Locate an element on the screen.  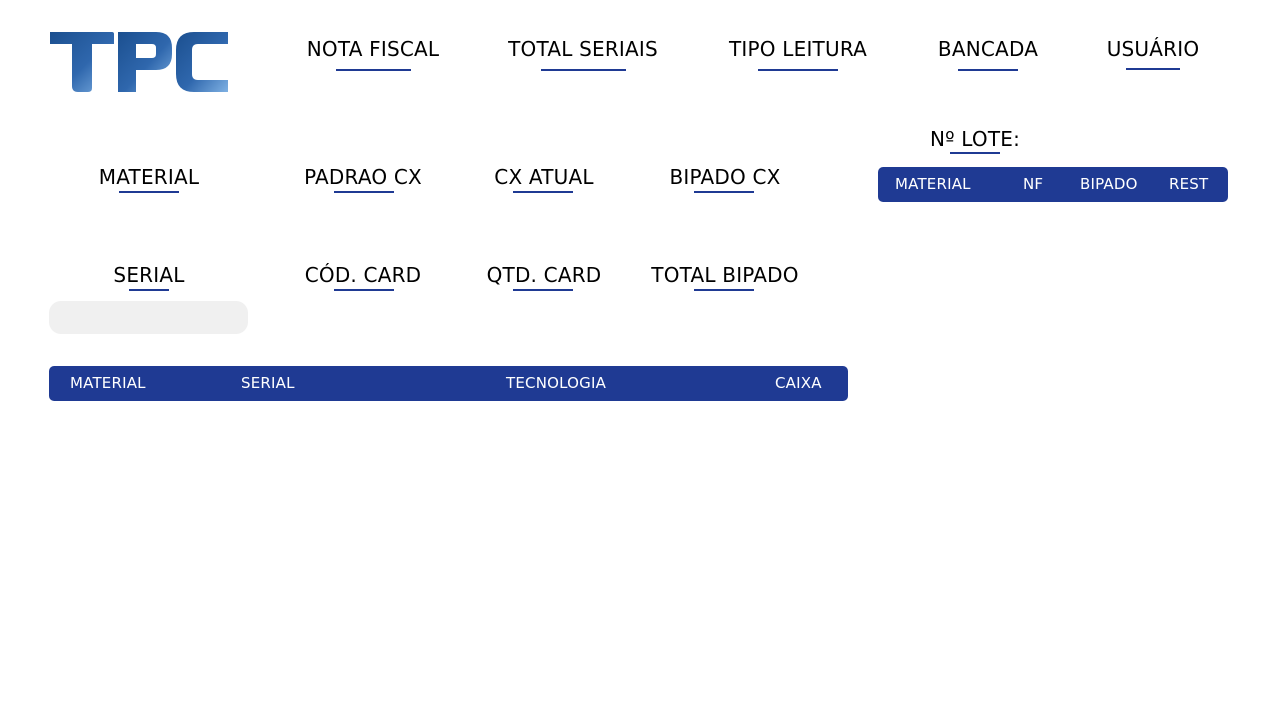
lote-value is located at coordinates (975, 153).